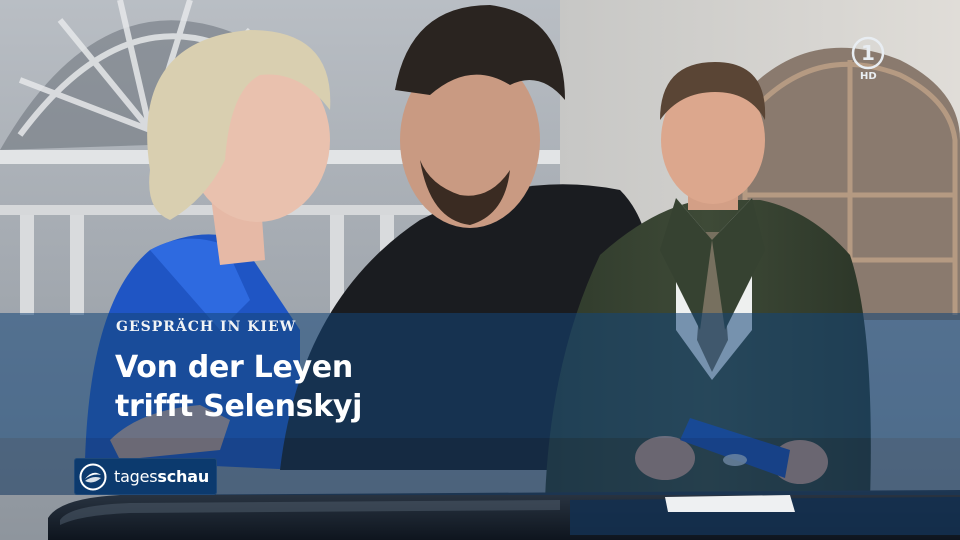  What do you see at coordinates (206, 327) in the screenshot?
I see `news-kicker: GESPRÄCH IN KIEW` at bounding box center [206, 327].